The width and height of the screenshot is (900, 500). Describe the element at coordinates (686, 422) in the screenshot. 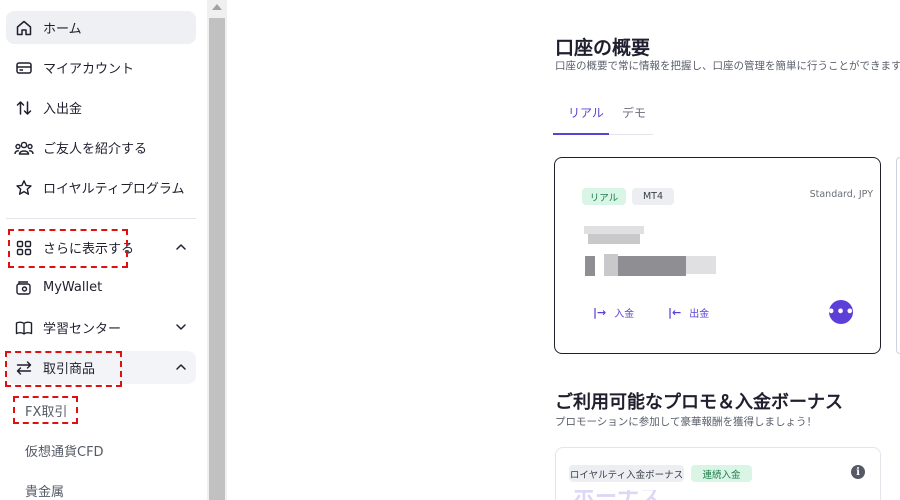

I see `promos-subtitle: プロモーションに参加して豪華報酬を獲得しましょう！` at that location.